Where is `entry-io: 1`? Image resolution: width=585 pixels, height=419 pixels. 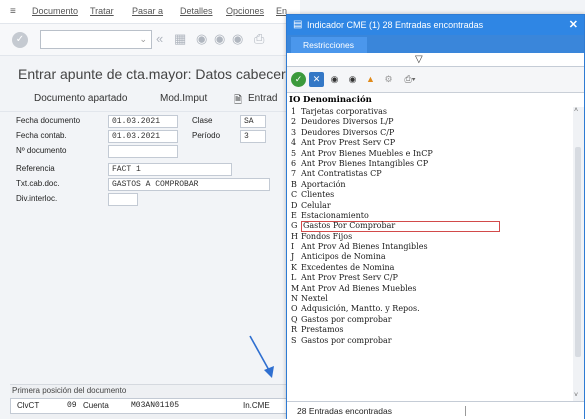
entry-io: 1 is located at coordinates (294, 111).